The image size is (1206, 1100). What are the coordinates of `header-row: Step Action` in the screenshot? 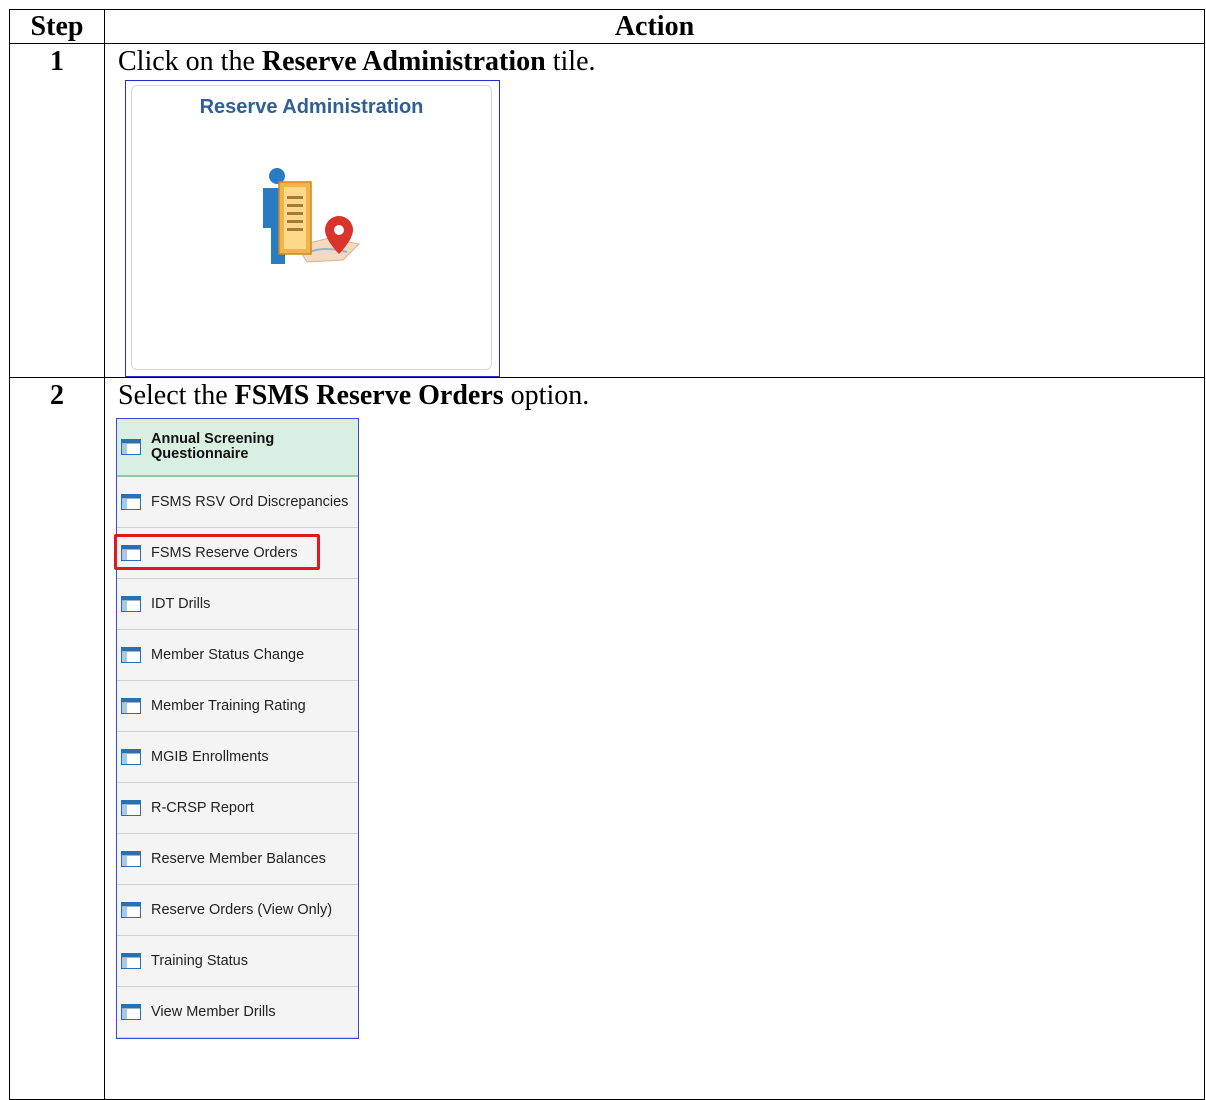 It's located at (607, 26).